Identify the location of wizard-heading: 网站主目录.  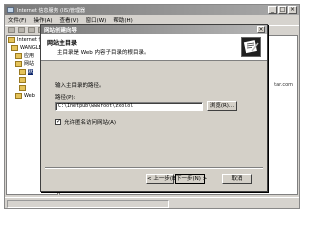
(62, 43).